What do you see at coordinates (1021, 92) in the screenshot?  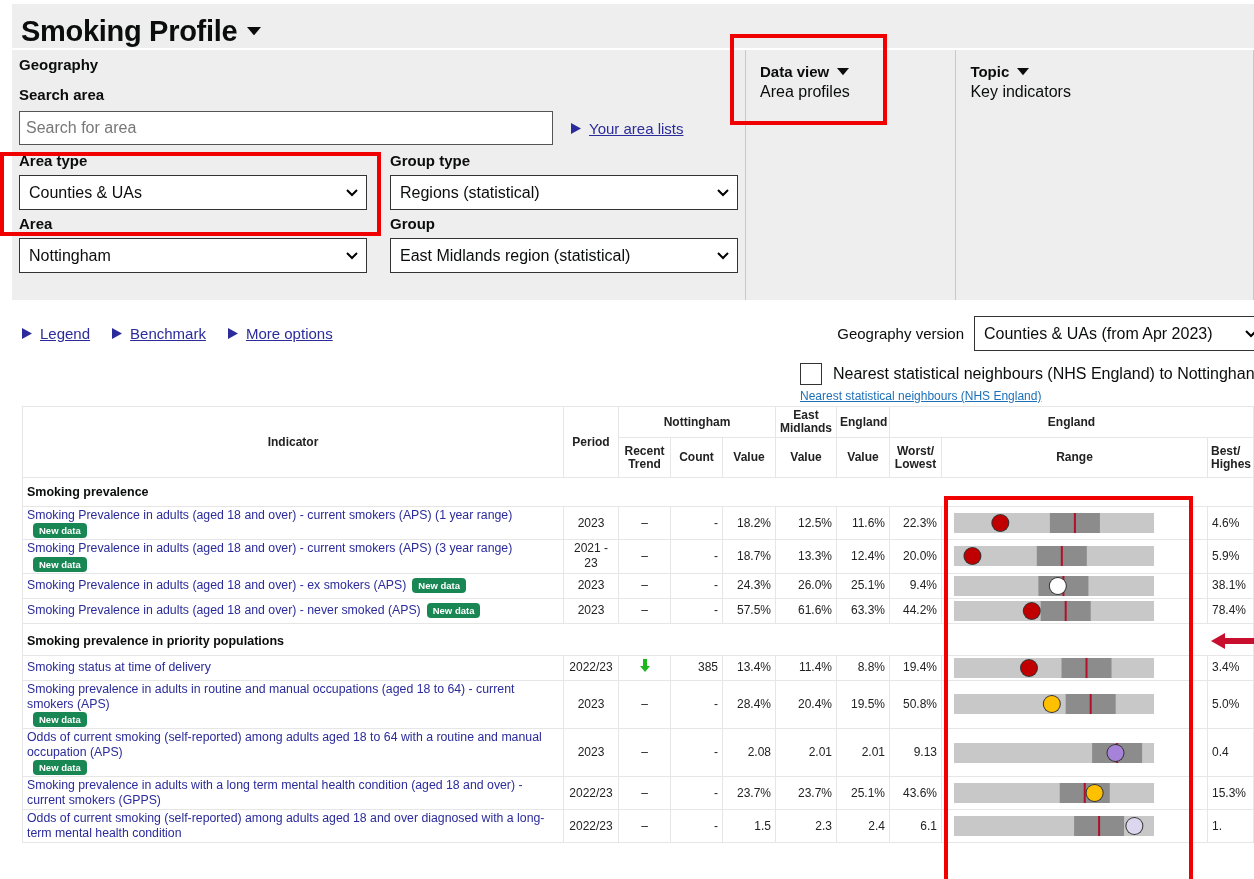 I see `topic-value: Key indicators` at bounding box center [1021, 92].